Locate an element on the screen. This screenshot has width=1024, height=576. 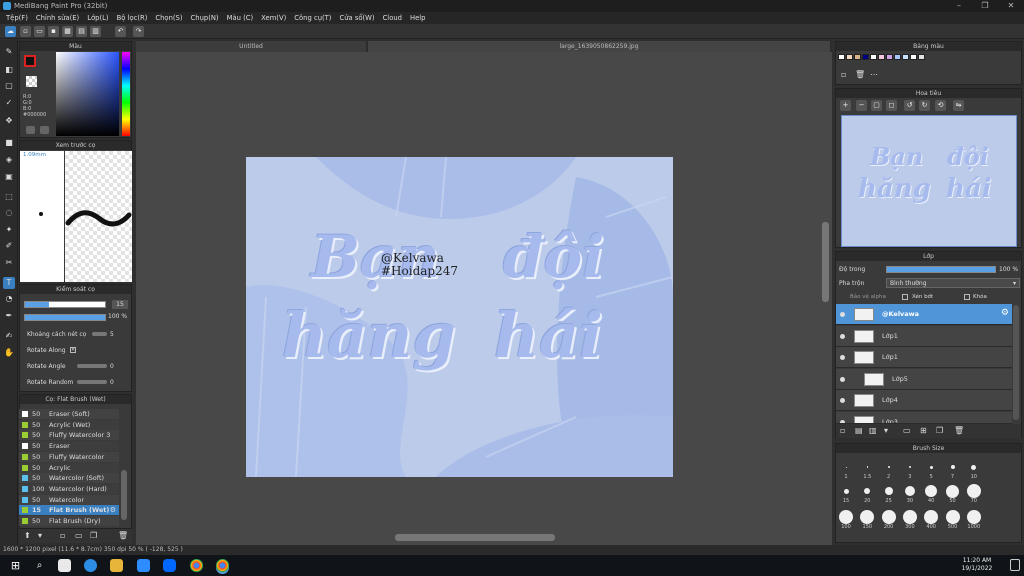
brush-list-item: 50 Fluffy Watercolor 3 is located at coordinates (69, 435).